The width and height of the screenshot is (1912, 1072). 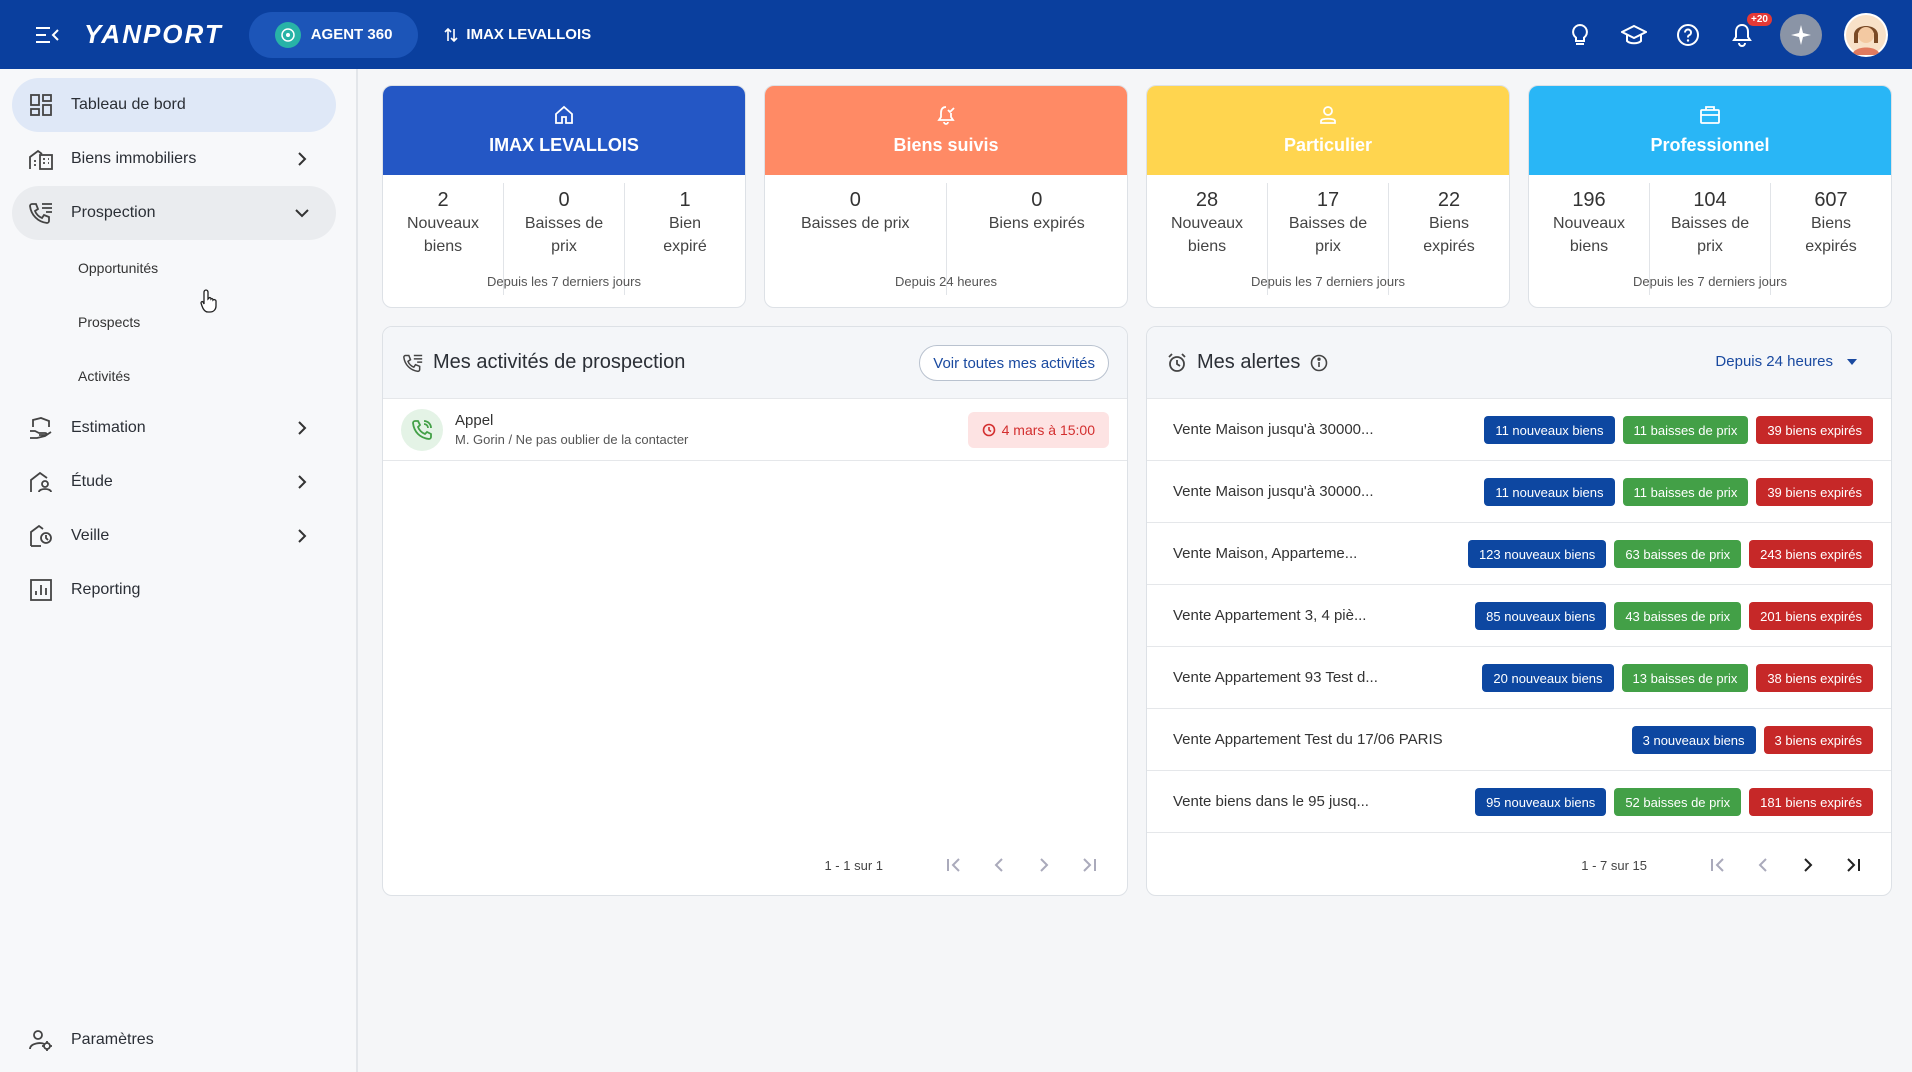 I want to click on sidebar-item-label: Étude, so click(x=92, y=481).